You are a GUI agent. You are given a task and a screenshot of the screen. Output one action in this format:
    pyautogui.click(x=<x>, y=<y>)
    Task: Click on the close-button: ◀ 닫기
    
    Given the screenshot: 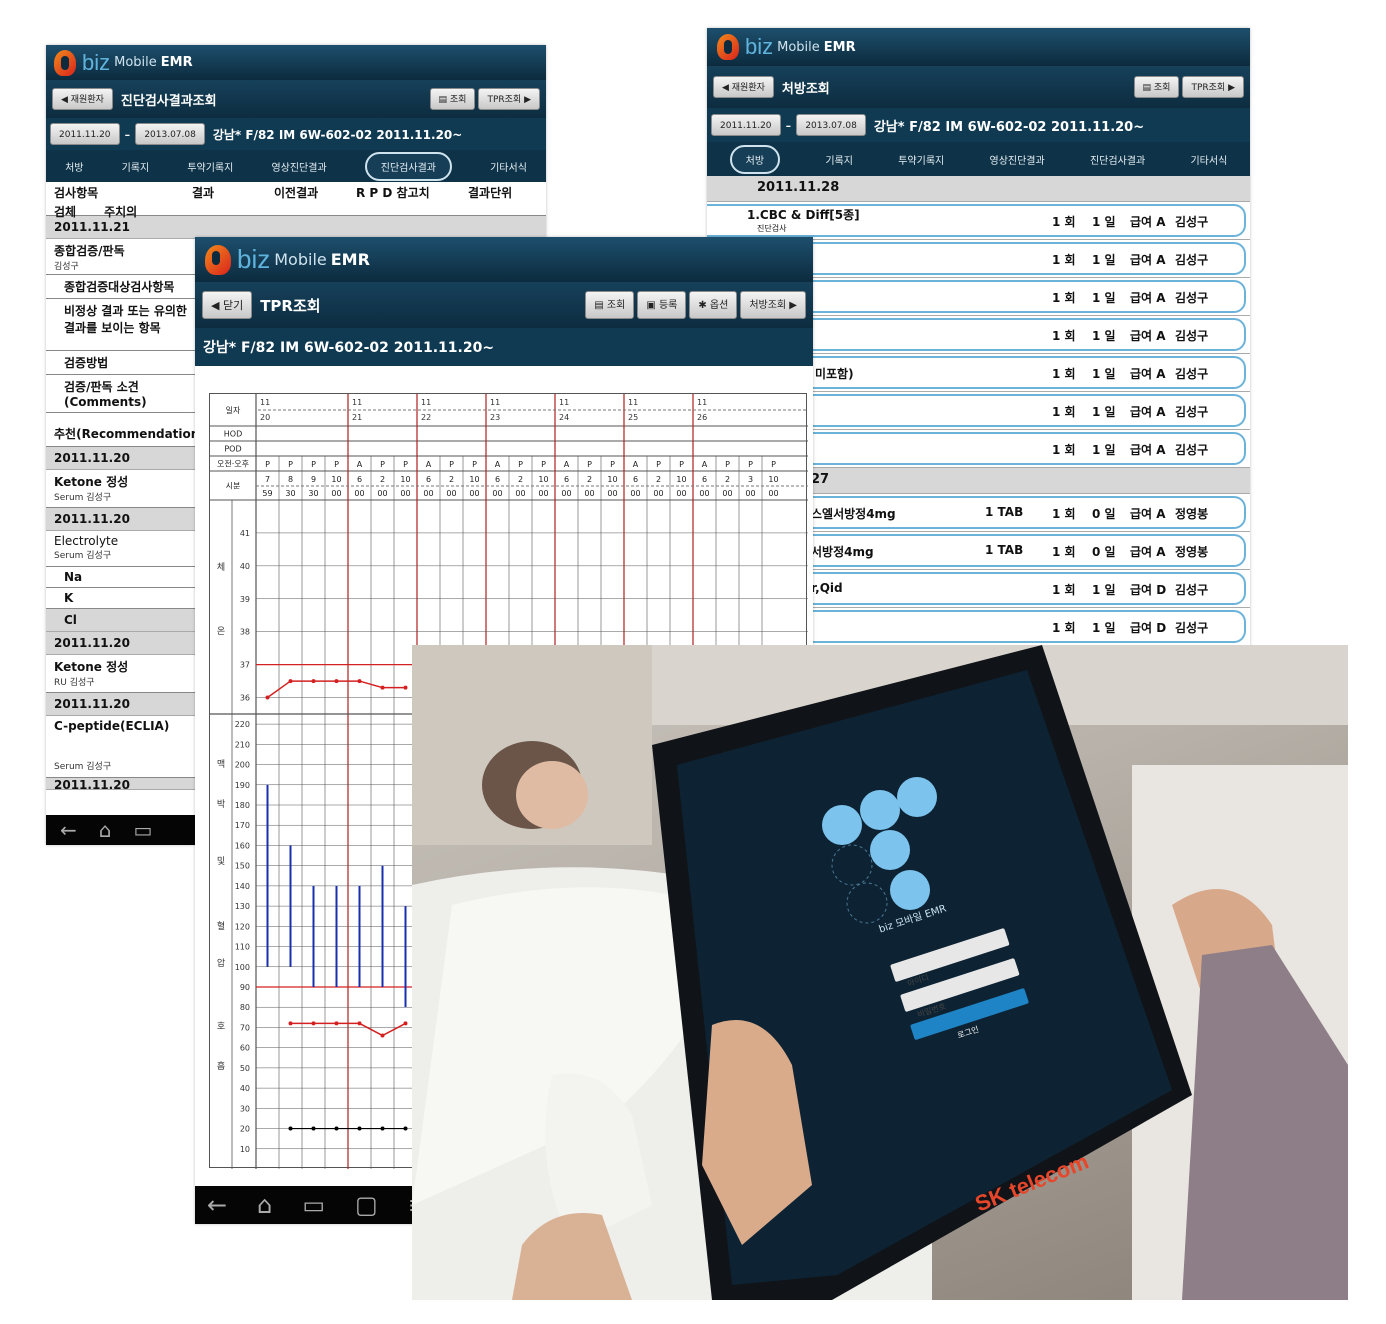 What is the action you would take?
    pyautogui.click(x=227, y=305)
    